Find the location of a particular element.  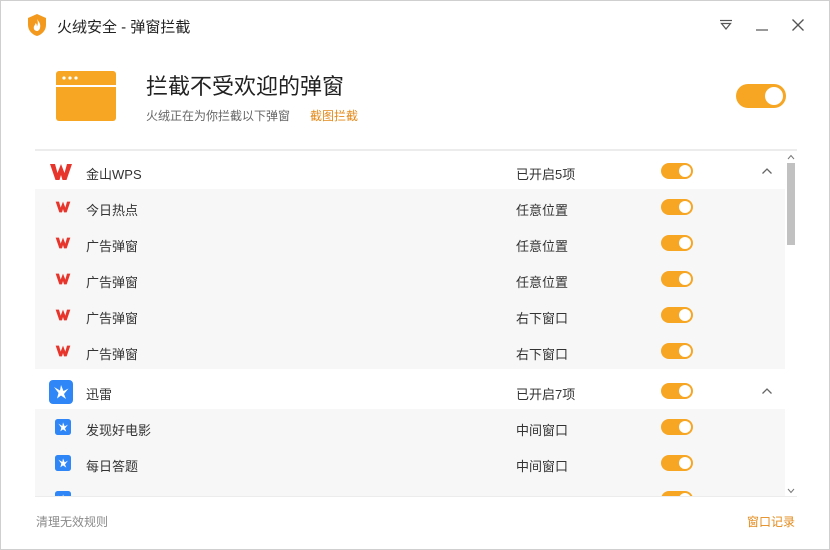

scroll-up-arrow-icon is located at coordinates (791, 157).